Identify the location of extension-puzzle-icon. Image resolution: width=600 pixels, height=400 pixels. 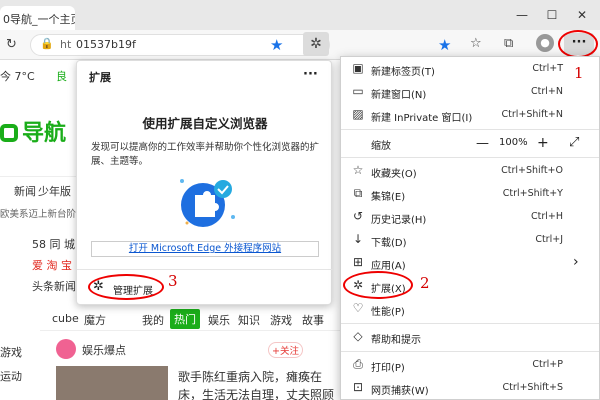
(207, 203).